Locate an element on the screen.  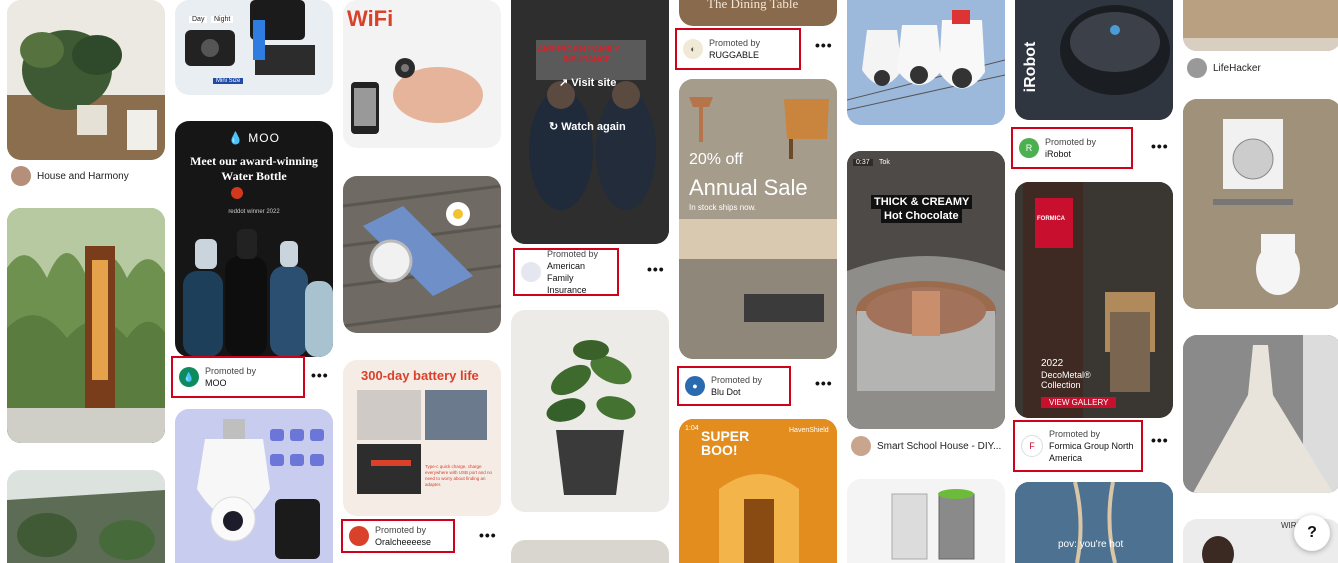
pin-plant-room is located at coordinates (86, 80).